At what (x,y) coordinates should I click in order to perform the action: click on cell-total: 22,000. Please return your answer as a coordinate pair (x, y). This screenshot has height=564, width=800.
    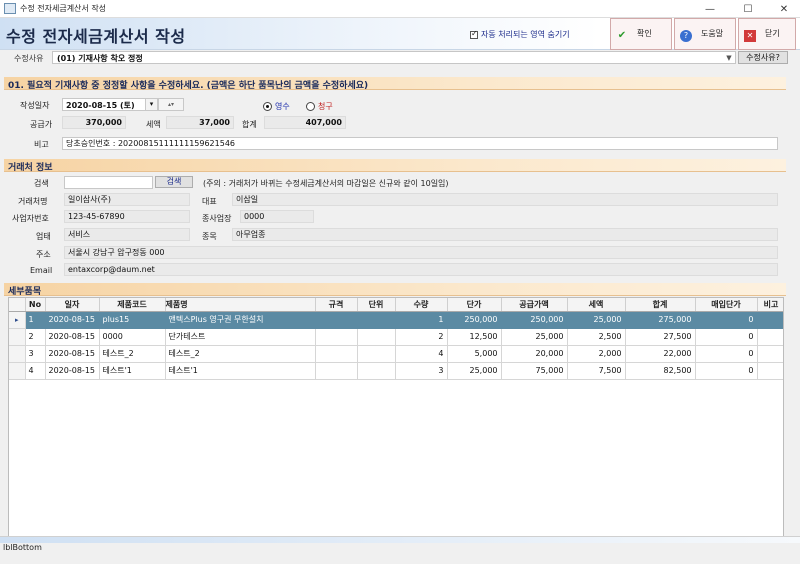
    Looking at the image, I should click on (660, 354).